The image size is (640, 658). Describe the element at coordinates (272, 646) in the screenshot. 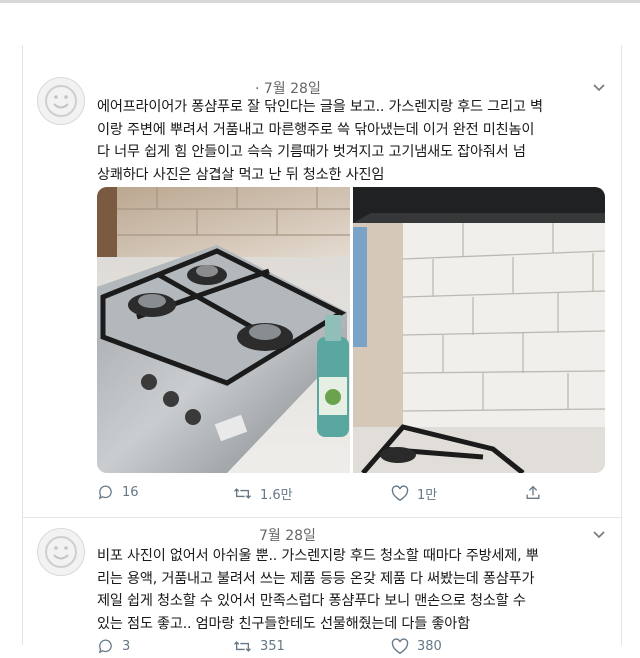

I see `retweet-count: 351` at that location.